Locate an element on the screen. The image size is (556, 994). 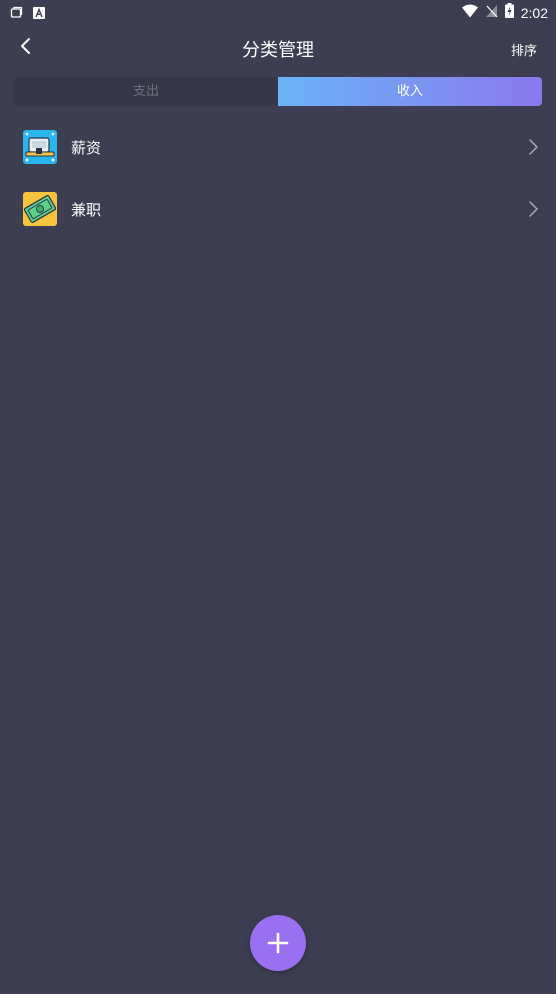
category-list: 薪资 兼职 is located at coordinates (278, 178).